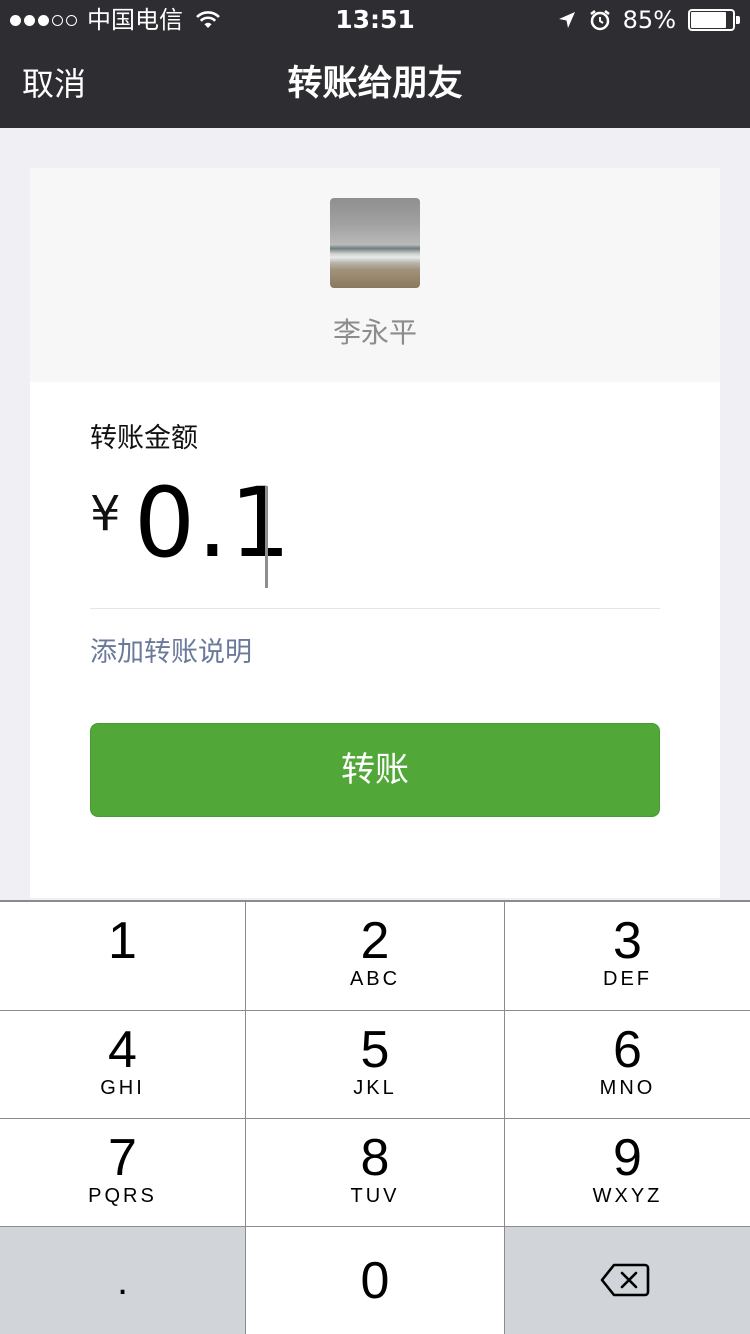 Image resolution: width=750 pixels, height=1334 pixels. What do you see at coordinates (375, 1196) in the screenshot?
I see `key-letters: TUV` at bounding box center [375, 1196].